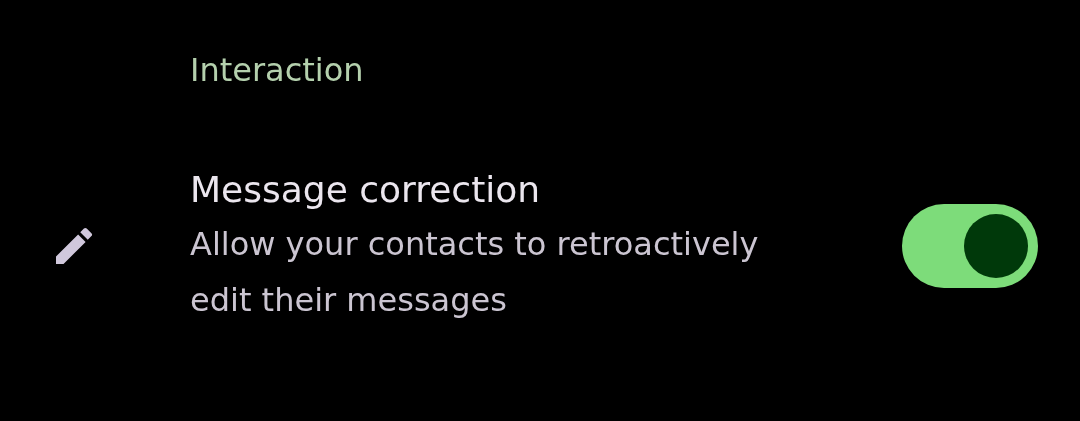 This screenshot has width=1080, height=421. Describe the element at coordinates (475, 272) in the screenshot. I see `setting-description: Allow your contacts to retroactively edit their messages` at that location.